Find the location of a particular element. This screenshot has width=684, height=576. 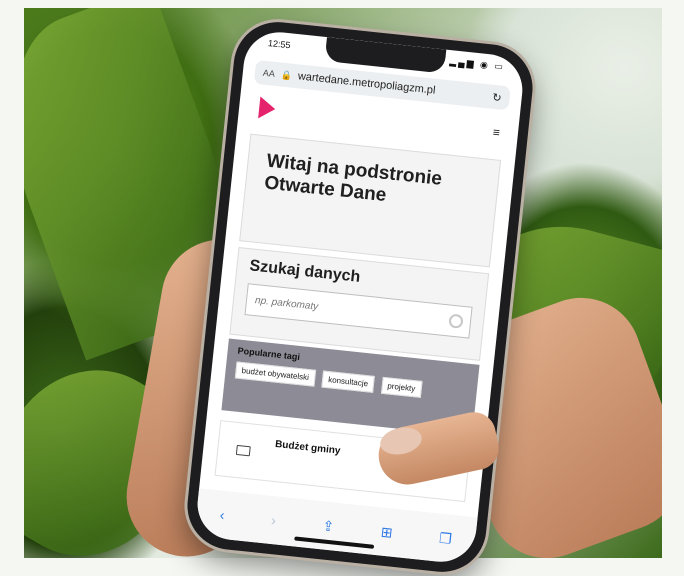

tag-konsultacje: konsultacje is located at coordinates (348, 381).